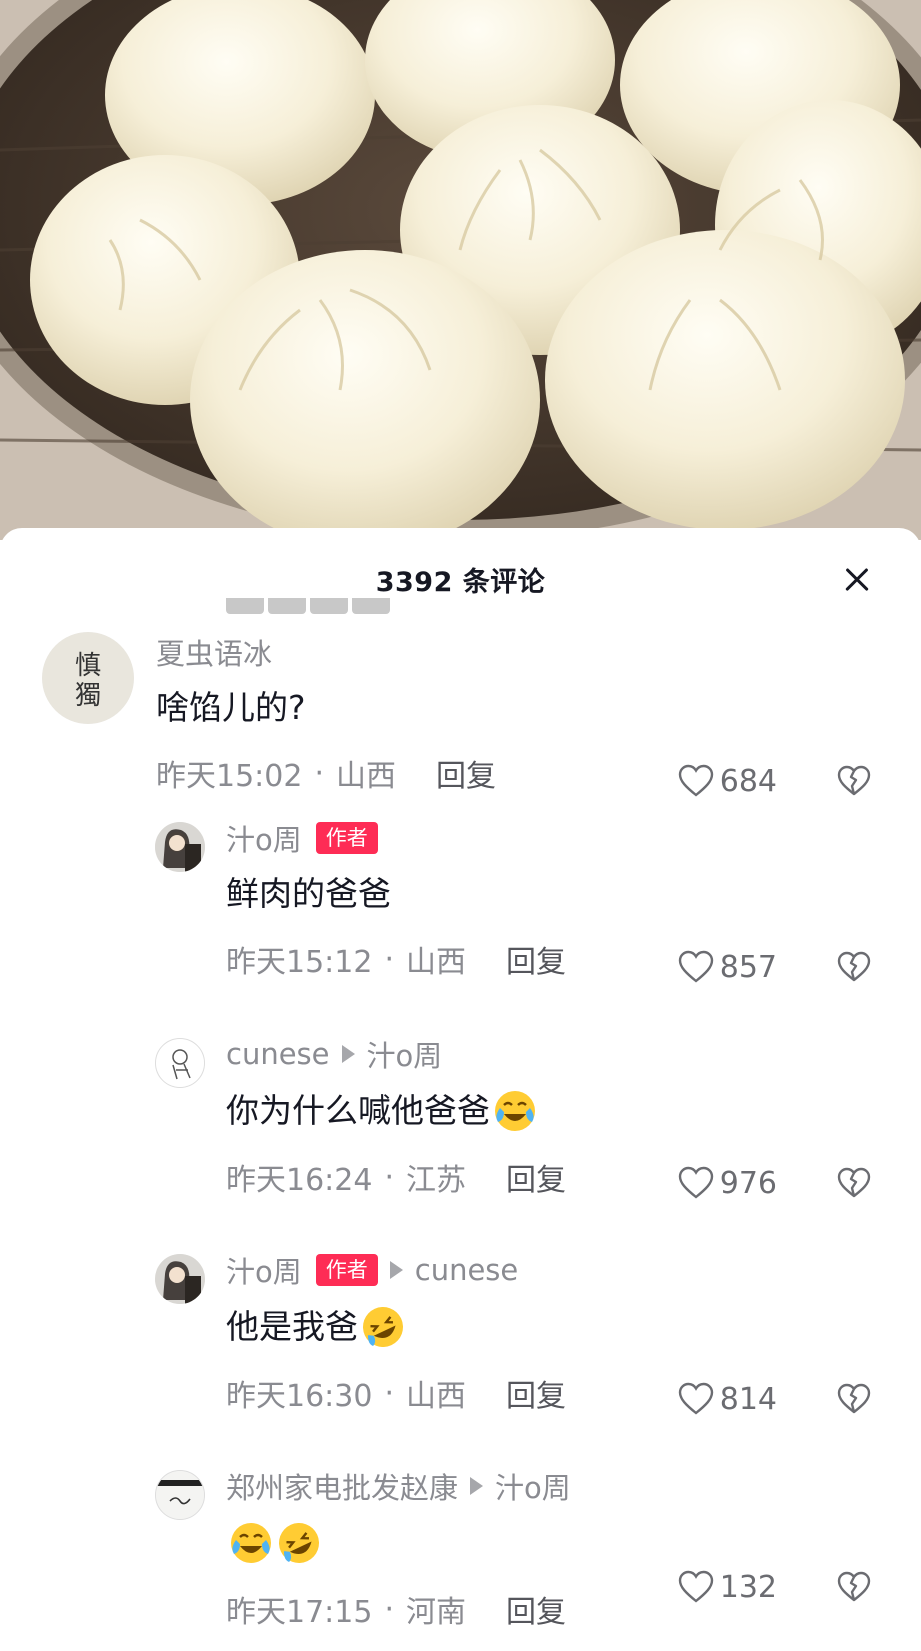 The width and height of the screenshot is (921, 1651). I want to click on comment-meta: 昨天16:24 · 江苏 回复, so click(573, 1177).